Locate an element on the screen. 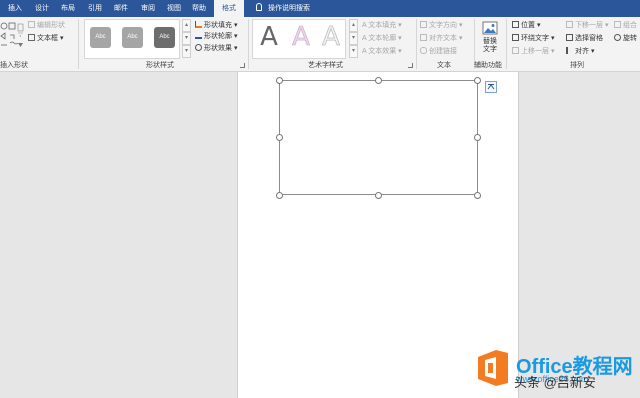  text-effects-button: A 文本效果 ▾ is located at coordinates (382, 51).